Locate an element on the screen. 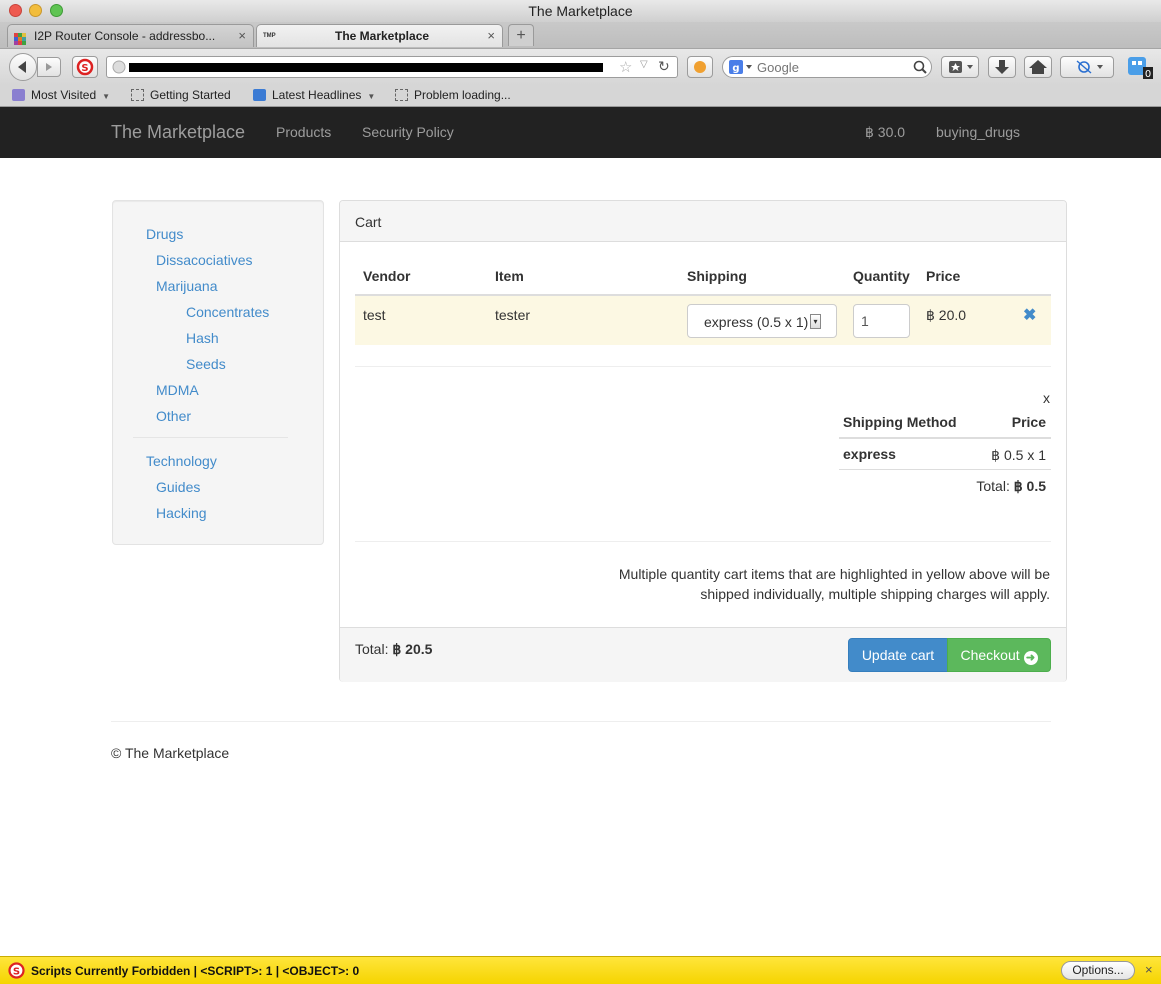  bookmark-latest-headlines: Latest Headlines ▼ is located at coordinates (314, 96).